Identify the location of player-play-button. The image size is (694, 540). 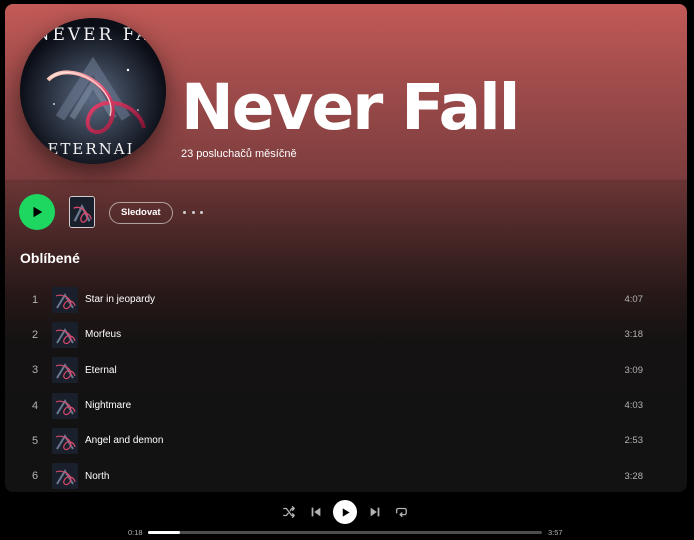
(345, 512).